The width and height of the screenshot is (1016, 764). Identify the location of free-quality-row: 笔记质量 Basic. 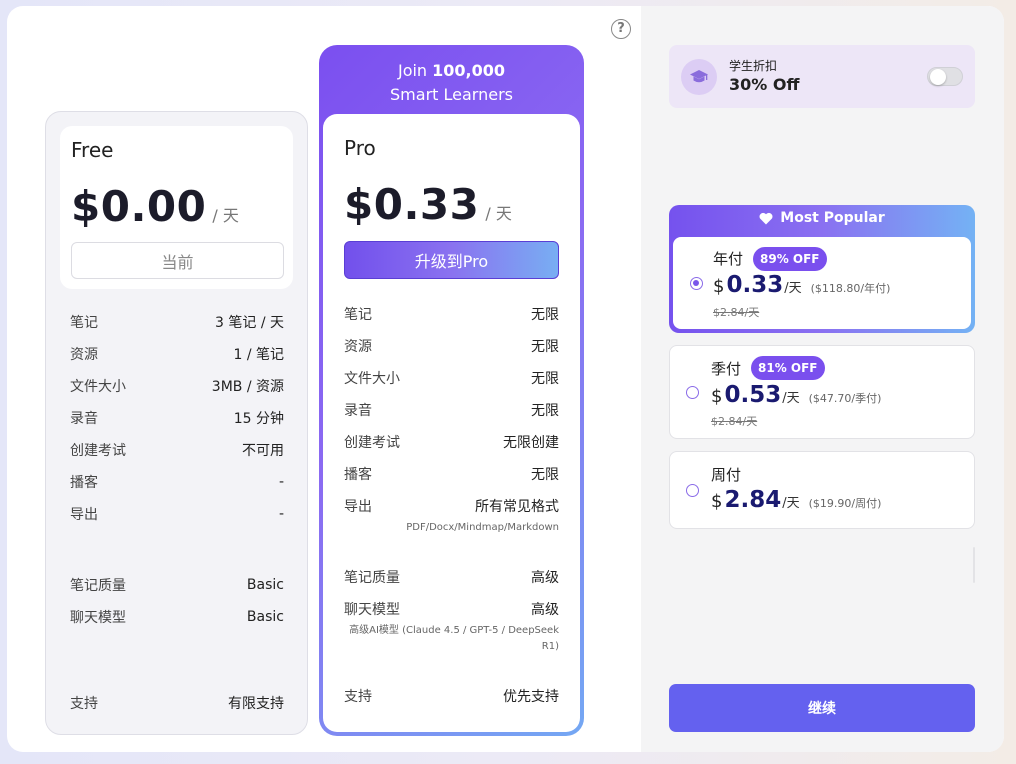
(177, 585).